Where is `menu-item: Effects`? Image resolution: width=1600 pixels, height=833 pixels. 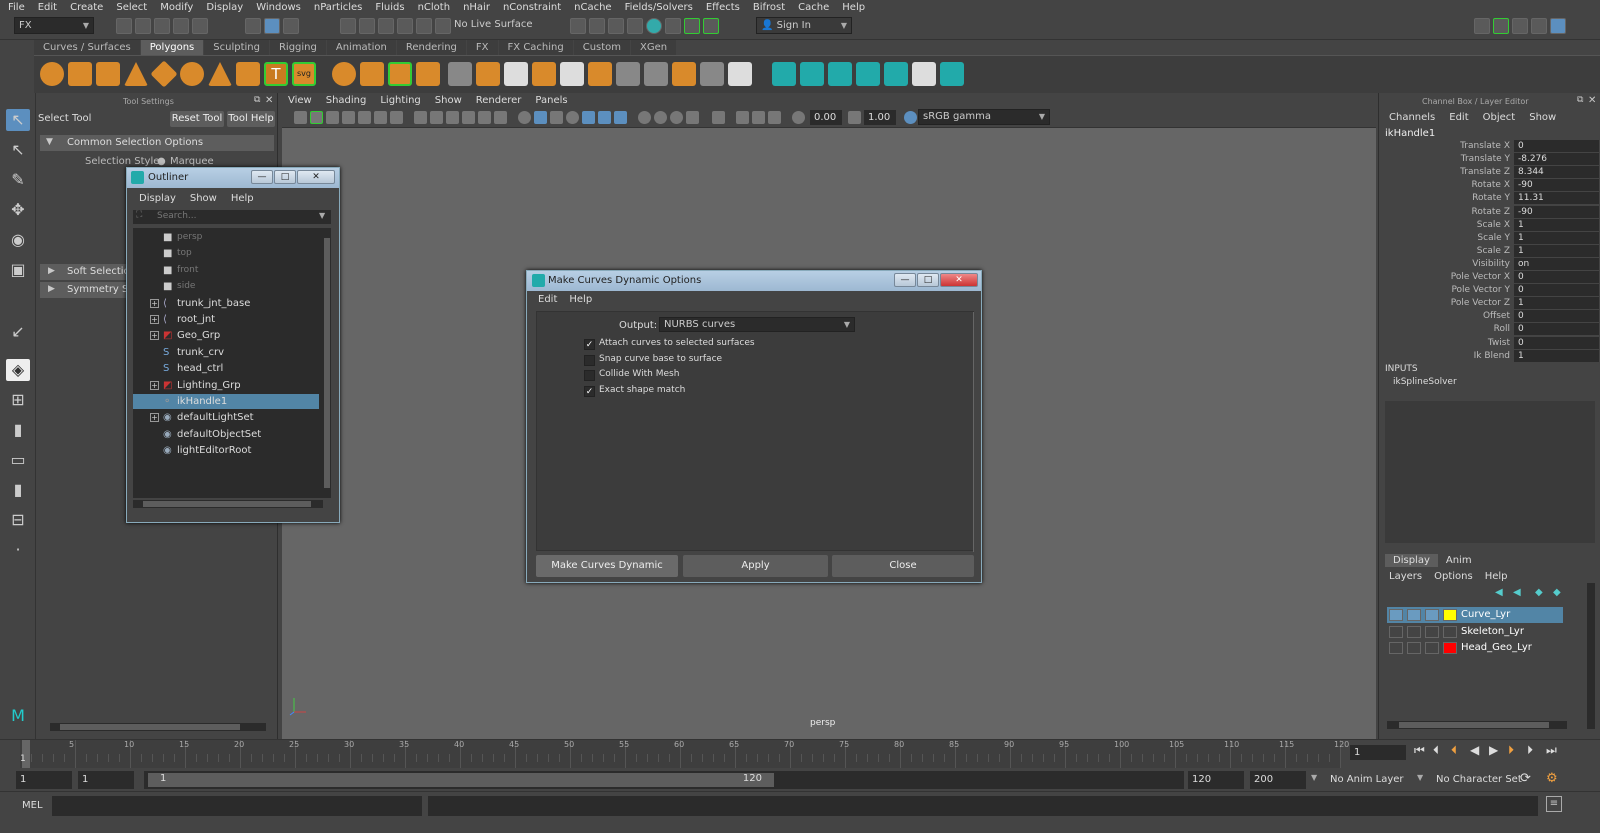
menu-item: Effects is located at coordinates (723, 7).